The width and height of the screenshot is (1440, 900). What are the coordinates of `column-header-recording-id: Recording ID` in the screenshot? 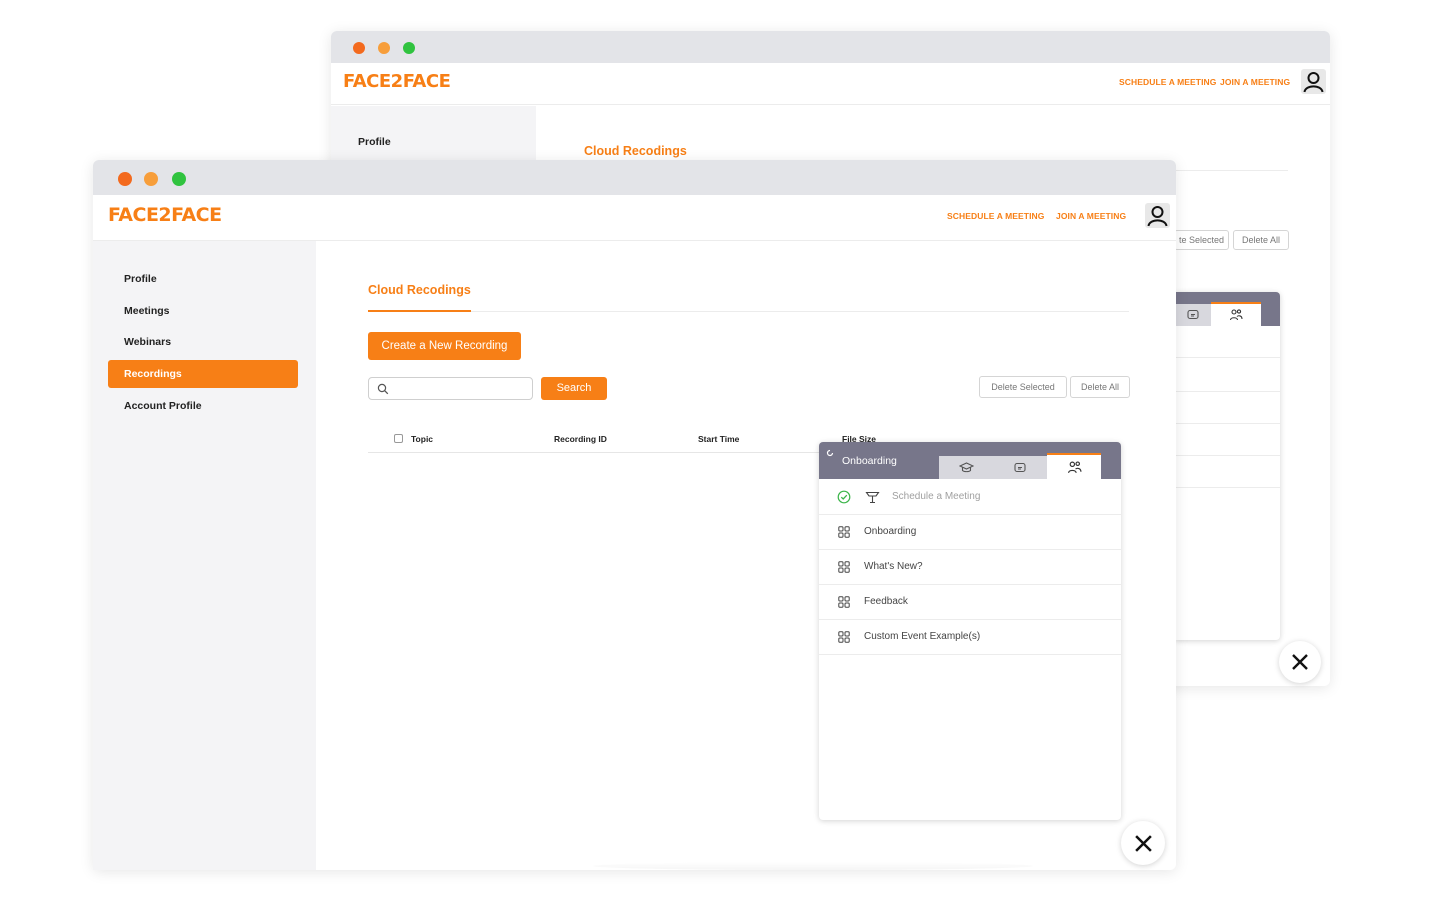 It's located at (580, 439).